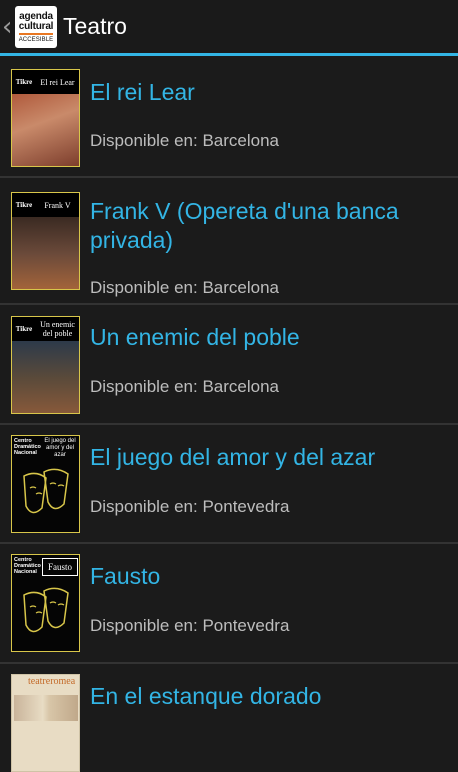 This screenshot has width=458, height=772. What do you see at coordinates (229, 28) in the screenshot?
I see `action-bar: ‹ agenda cultural ACCESIBLE Teatro` at bounding box center [229, 28].